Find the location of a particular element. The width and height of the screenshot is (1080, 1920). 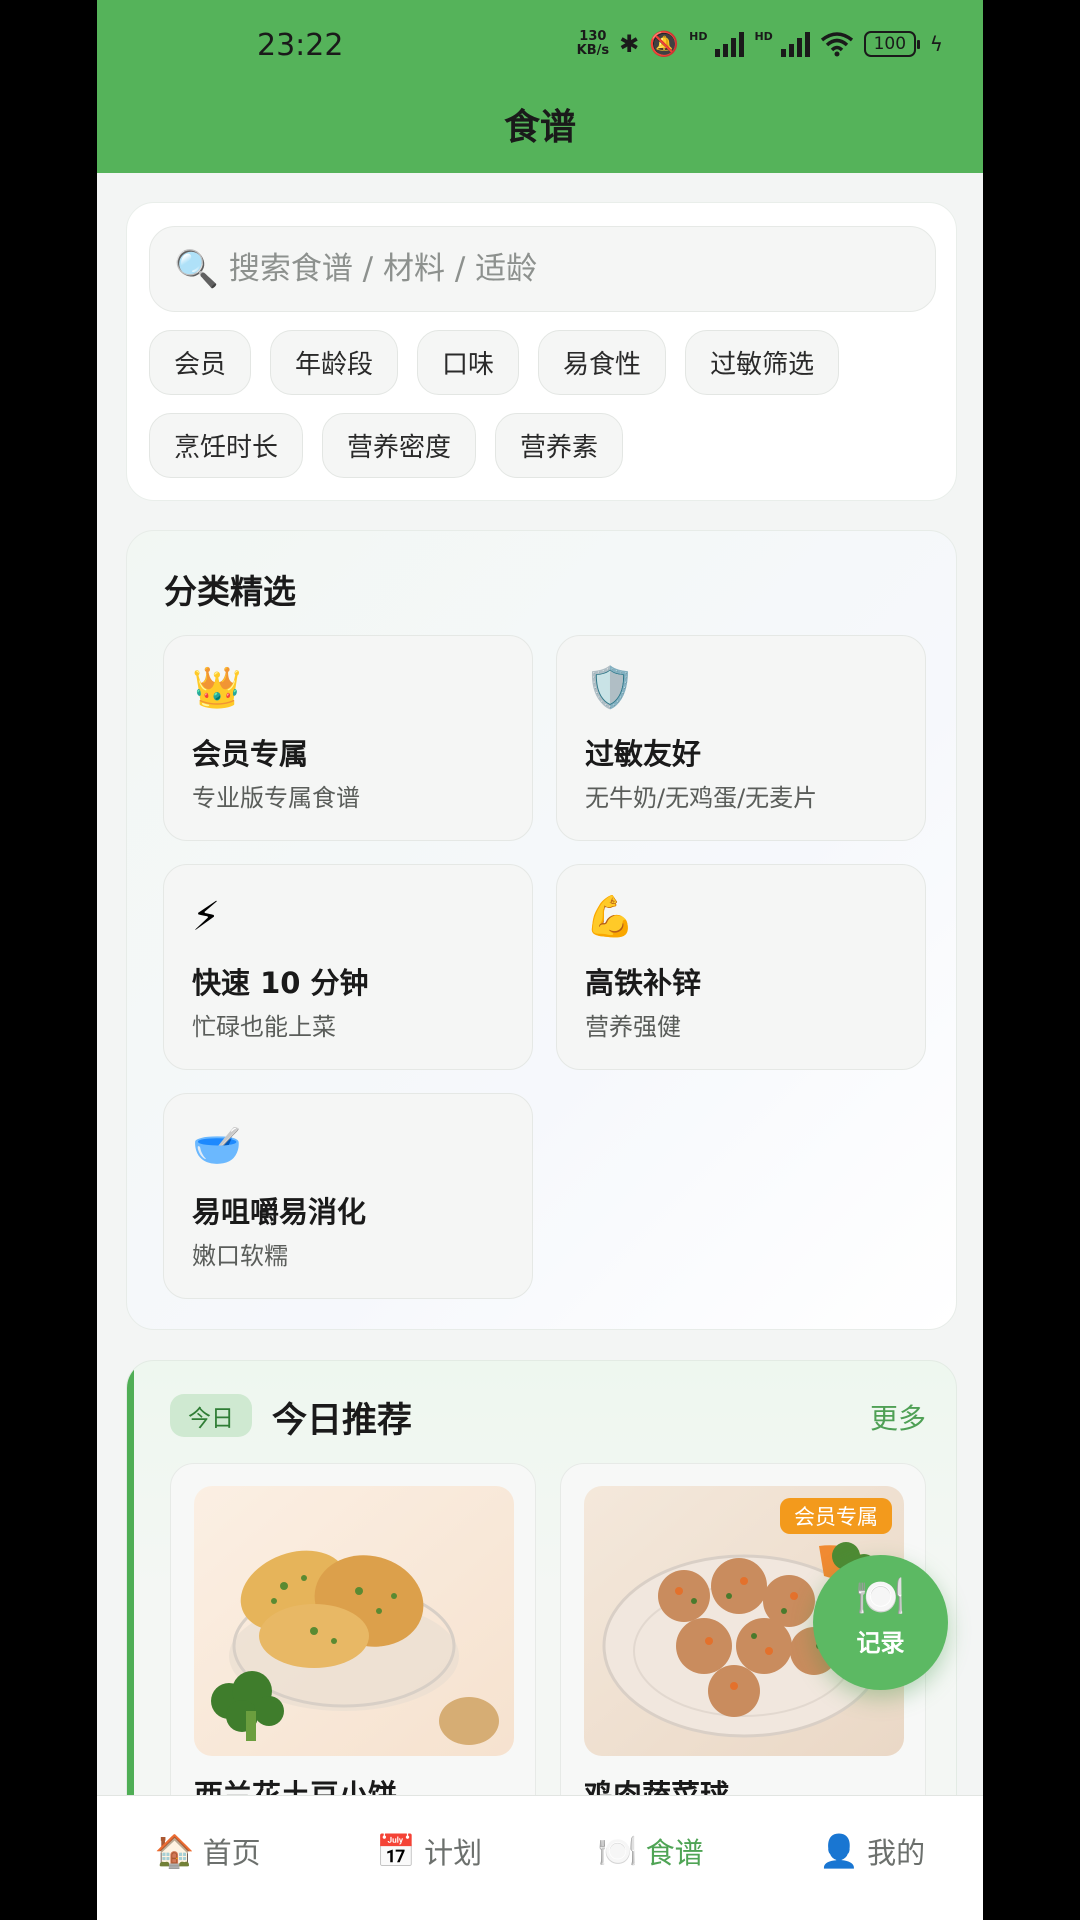

filter-chip-taste: 口味 is located at coordinates (468, 362).